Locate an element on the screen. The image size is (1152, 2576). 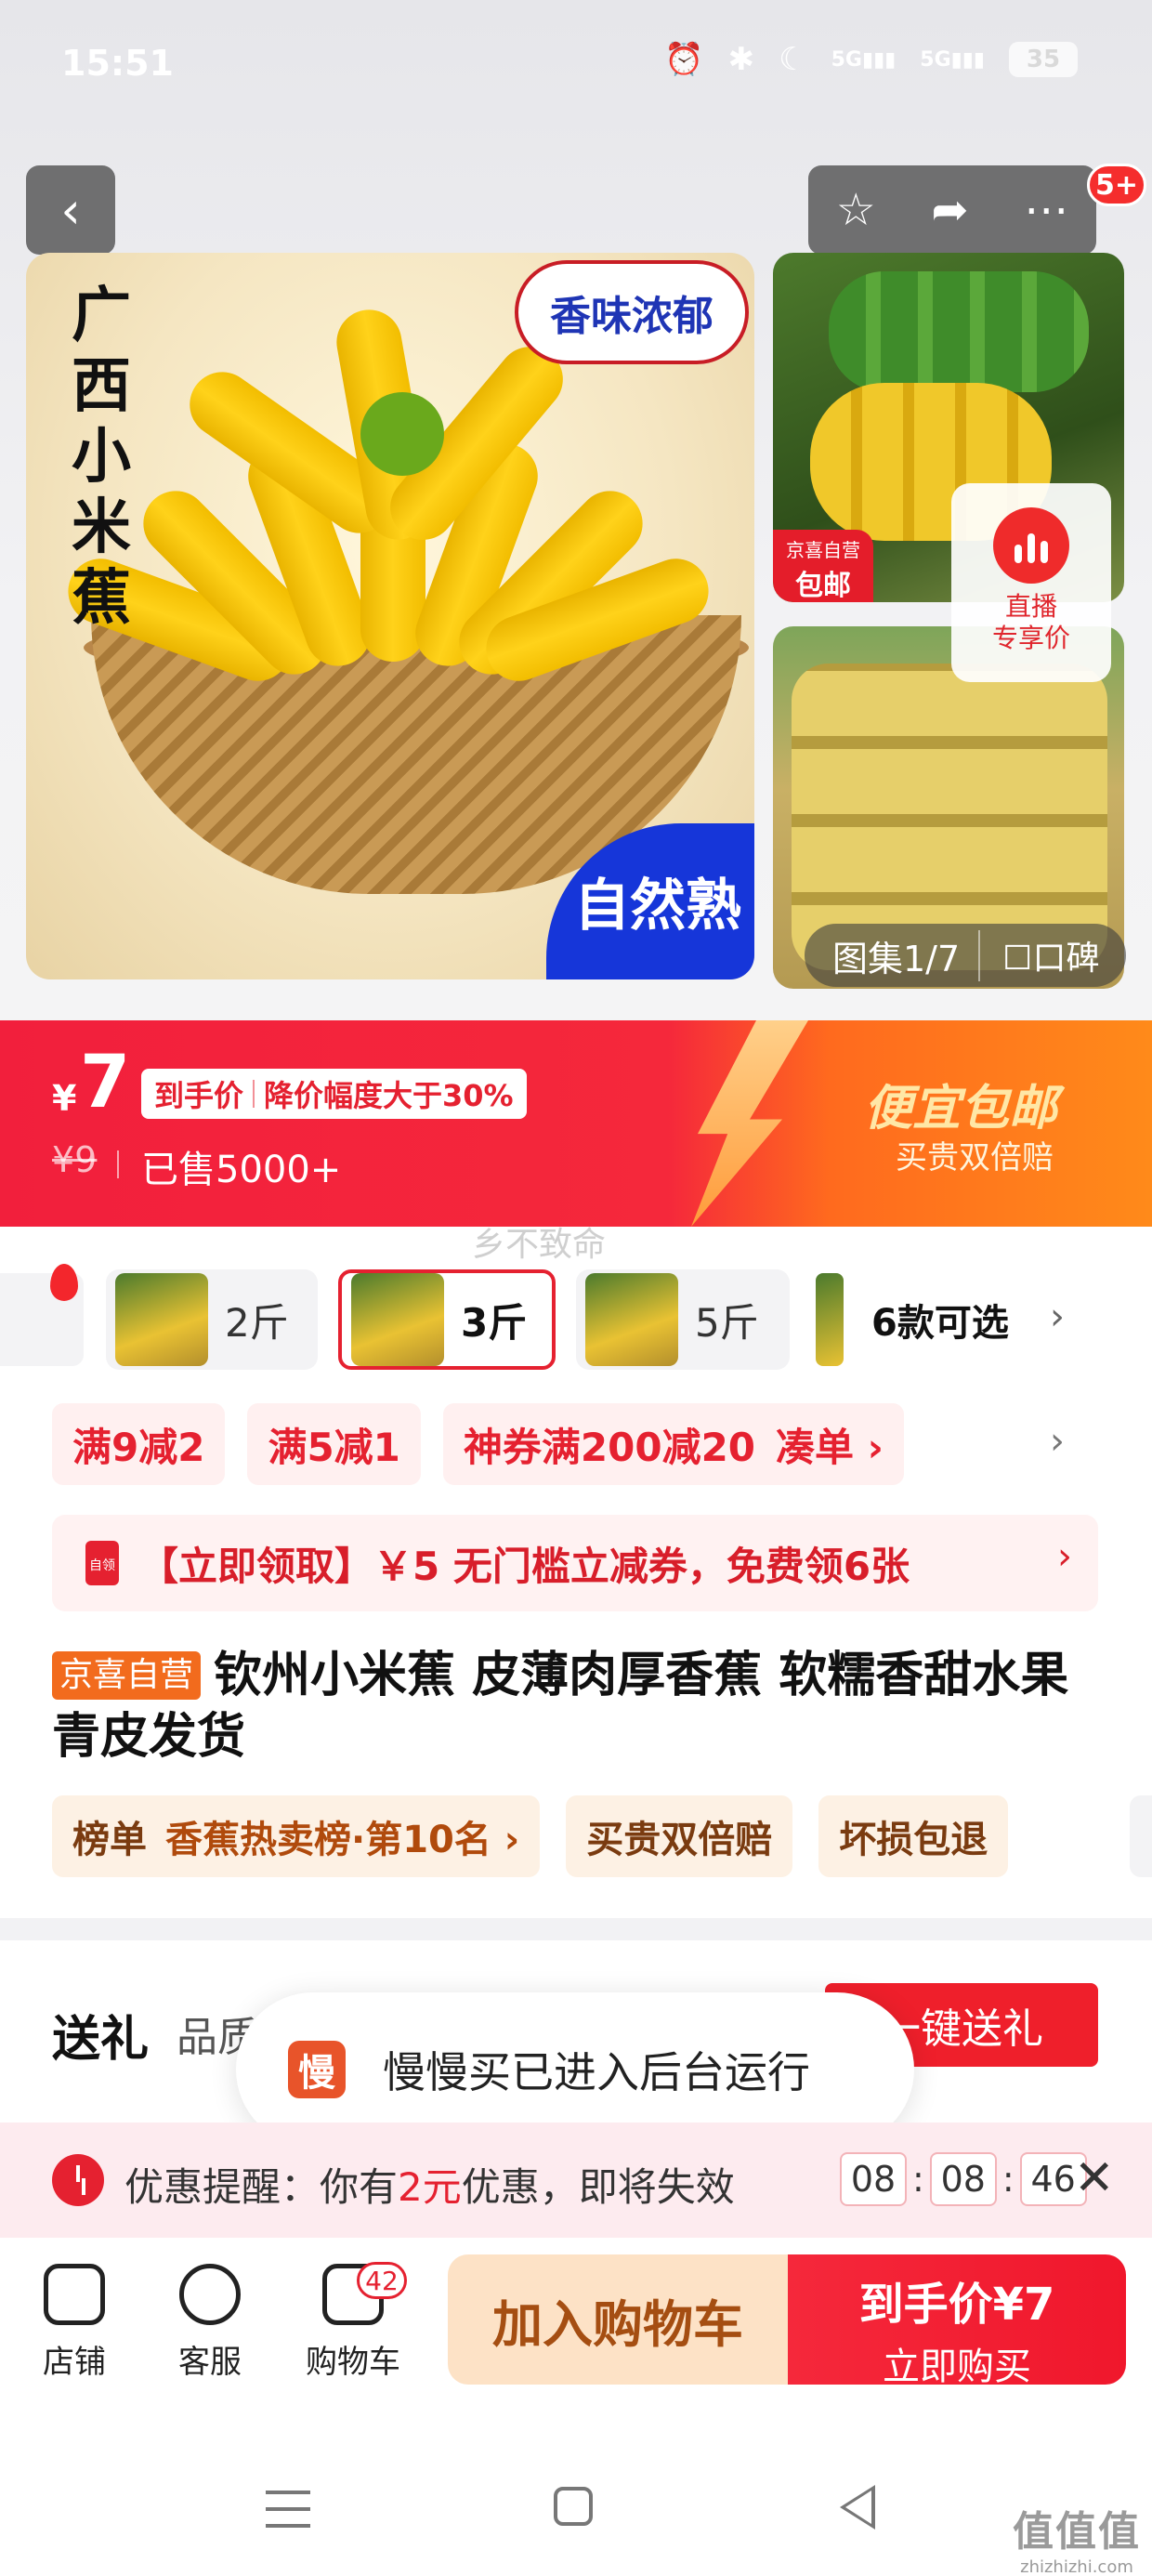
variant-option-5jin: 5斤 is located at coordinates (683, 1319).